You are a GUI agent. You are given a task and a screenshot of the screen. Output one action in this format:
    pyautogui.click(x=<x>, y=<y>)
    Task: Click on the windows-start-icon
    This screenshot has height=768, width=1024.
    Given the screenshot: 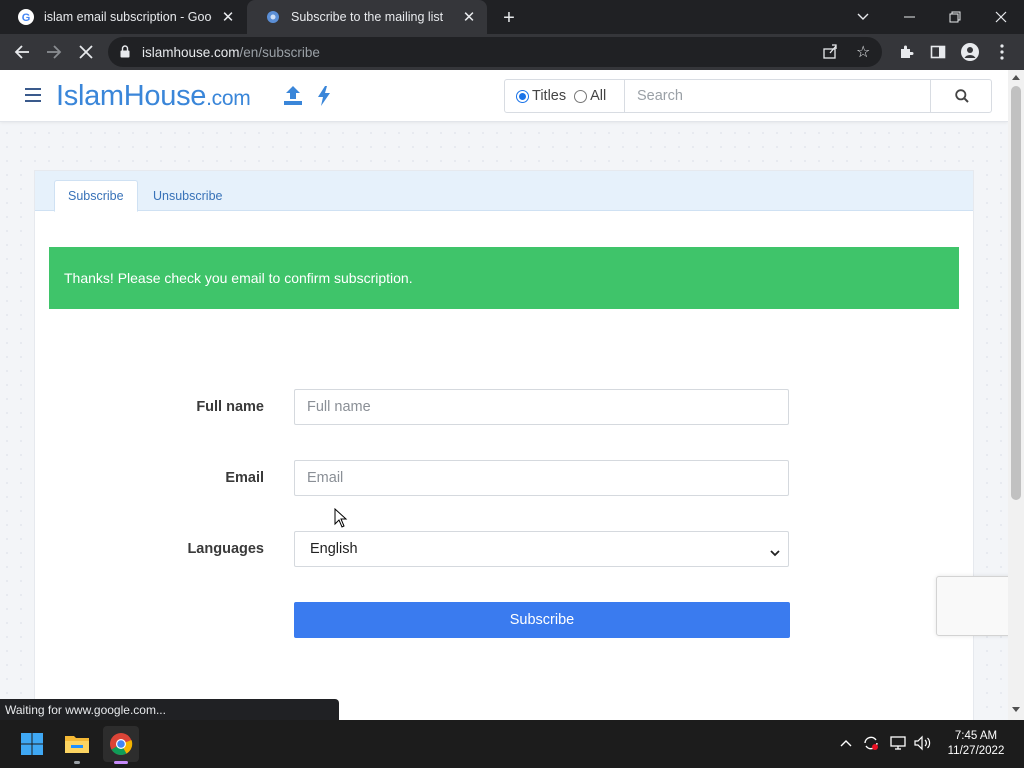 What is the action you would take?
    pyautogui.click(x=32, y=744)
    